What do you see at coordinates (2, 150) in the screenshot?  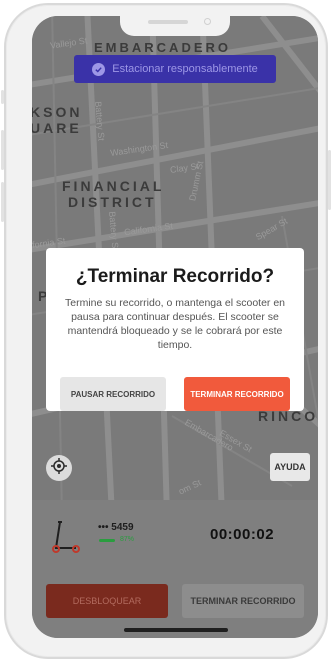 I see `phone-volume-up` at bounding box center [2, 150].